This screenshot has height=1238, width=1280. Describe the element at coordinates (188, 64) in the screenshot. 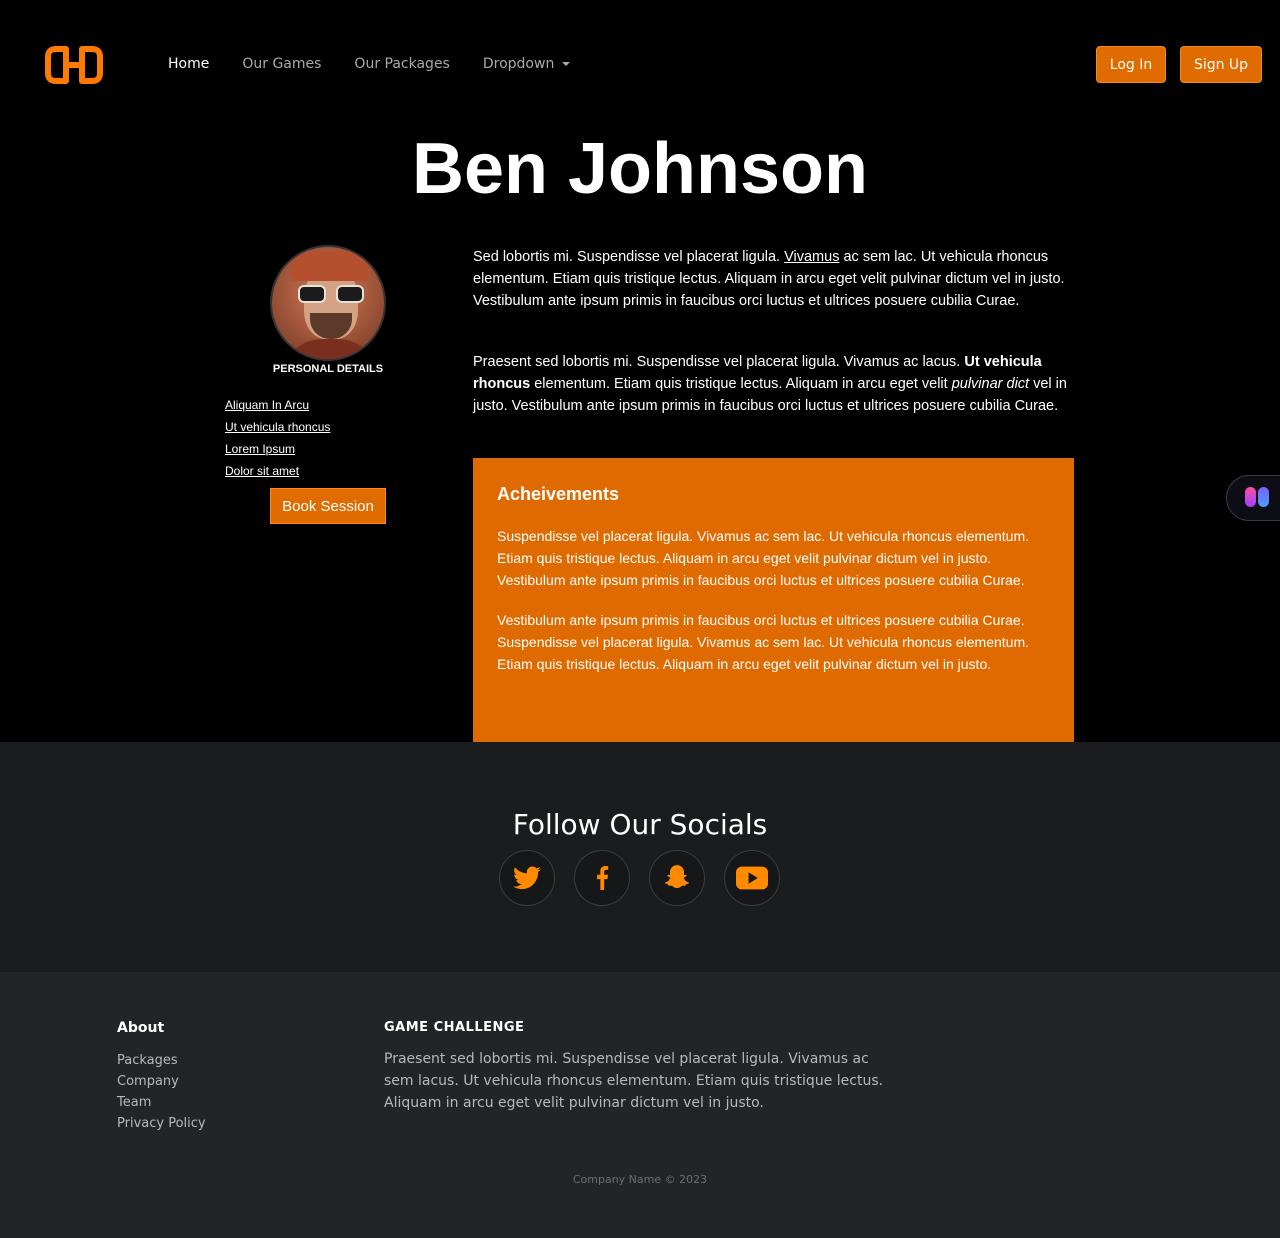

I see `nav-home-link: Home` at that location.